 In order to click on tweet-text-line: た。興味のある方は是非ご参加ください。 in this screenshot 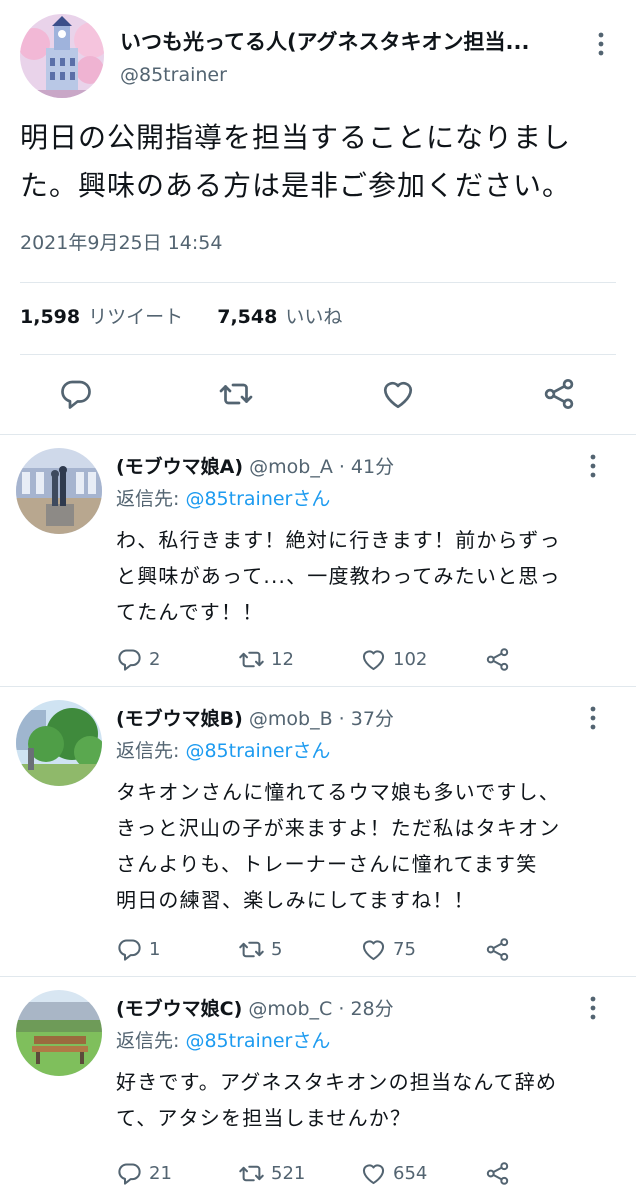, I will do `click(296, 185)`.